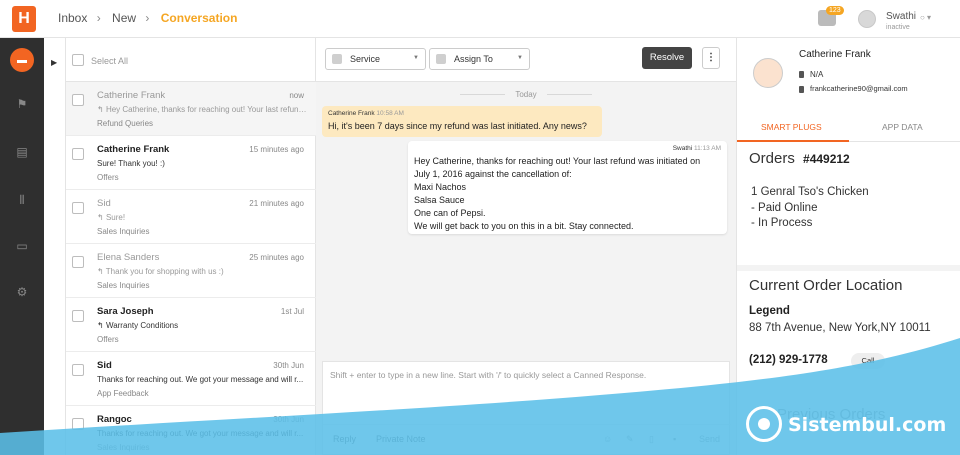 This screenshot has width=960, height=455. What do you see at coordinates (22, 200) in the screenshot?
I see `analytics-icon: ⦀` at bounding box center [22, 200].